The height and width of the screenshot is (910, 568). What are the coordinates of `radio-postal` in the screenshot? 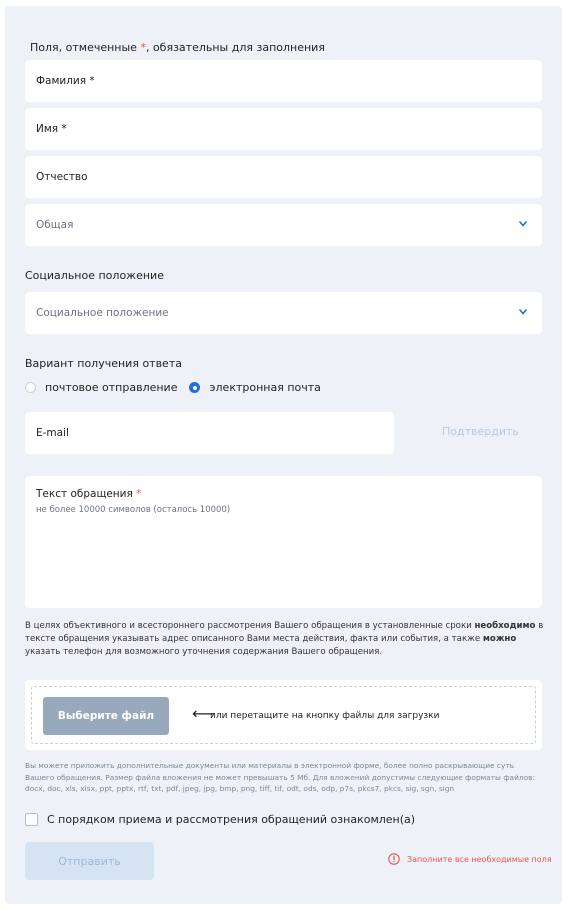 It's located at (30, 387).